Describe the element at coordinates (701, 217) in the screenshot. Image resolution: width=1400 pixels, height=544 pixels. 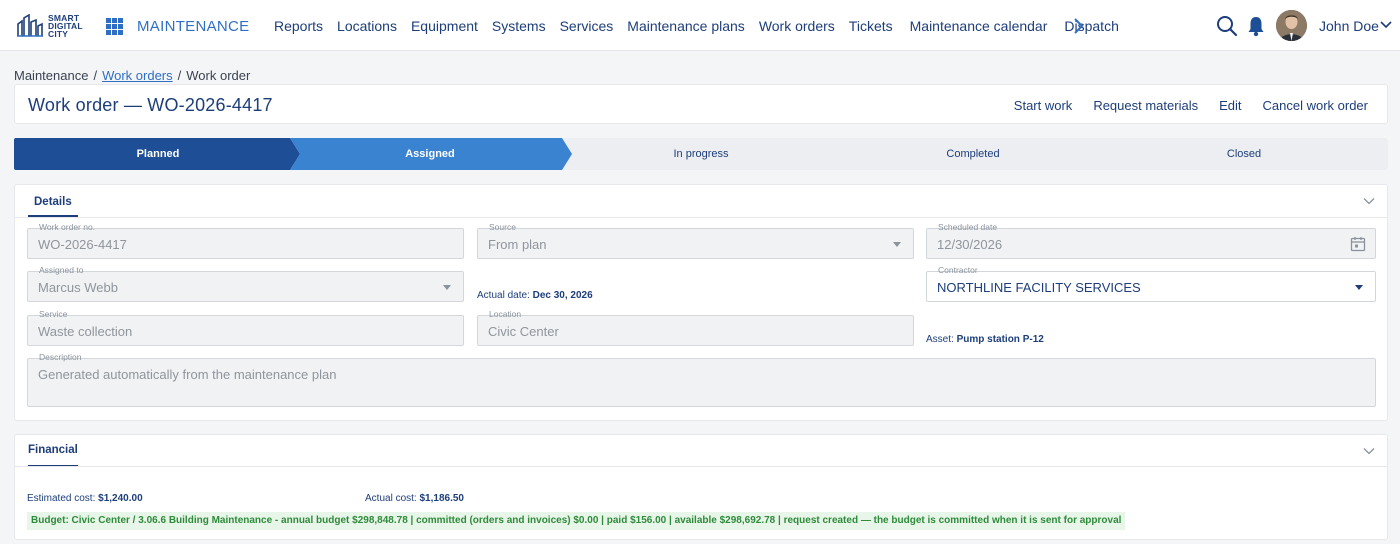
I see `details-divider` at that location.